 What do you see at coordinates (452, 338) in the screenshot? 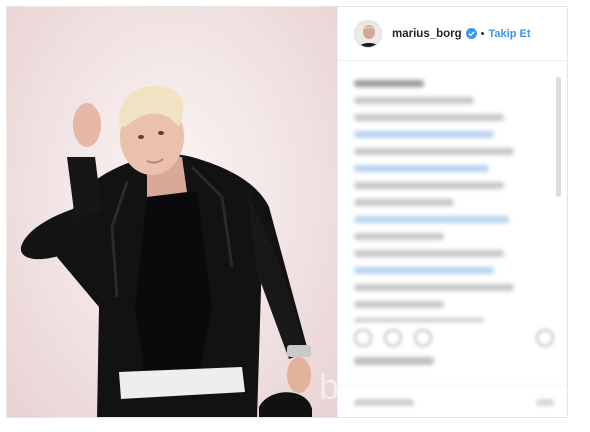
I see `post-actions` at bounding box center [452, 338].